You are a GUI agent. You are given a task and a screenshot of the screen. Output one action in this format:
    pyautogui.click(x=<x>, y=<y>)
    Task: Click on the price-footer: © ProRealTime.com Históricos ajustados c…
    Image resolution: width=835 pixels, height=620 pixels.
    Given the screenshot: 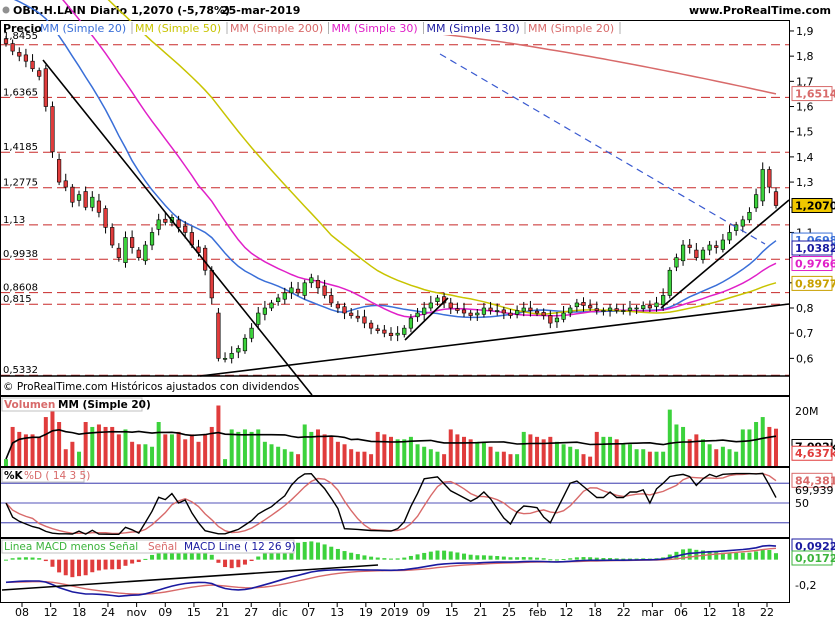 What is the action you would take?
    pyautogui.click(x=150, y=386)
    